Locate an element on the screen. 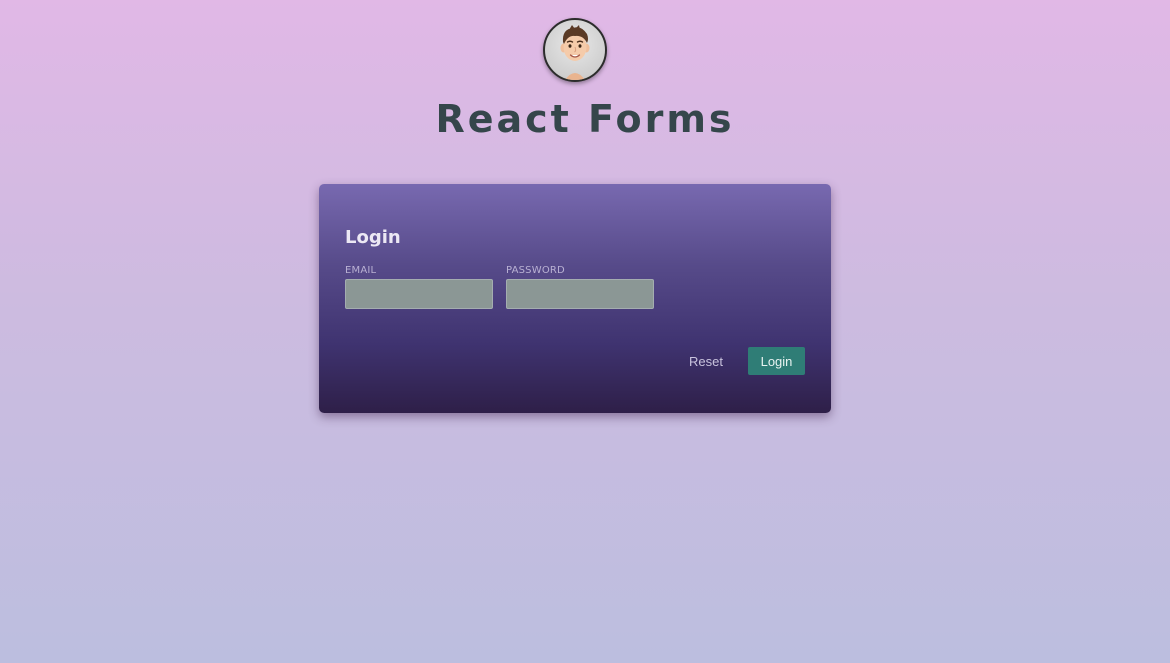 The height and width of the screenshot is (663, 1170). reset-button: Reset is located at coordinates (706, 361).